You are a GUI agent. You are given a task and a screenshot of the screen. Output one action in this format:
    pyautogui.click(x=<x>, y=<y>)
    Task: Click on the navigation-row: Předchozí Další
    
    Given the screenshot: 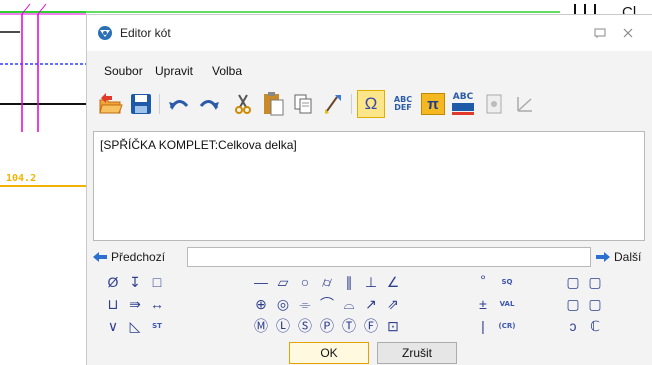 What is the action you would take?
    pyautogui.click(x=370, y=257)
    